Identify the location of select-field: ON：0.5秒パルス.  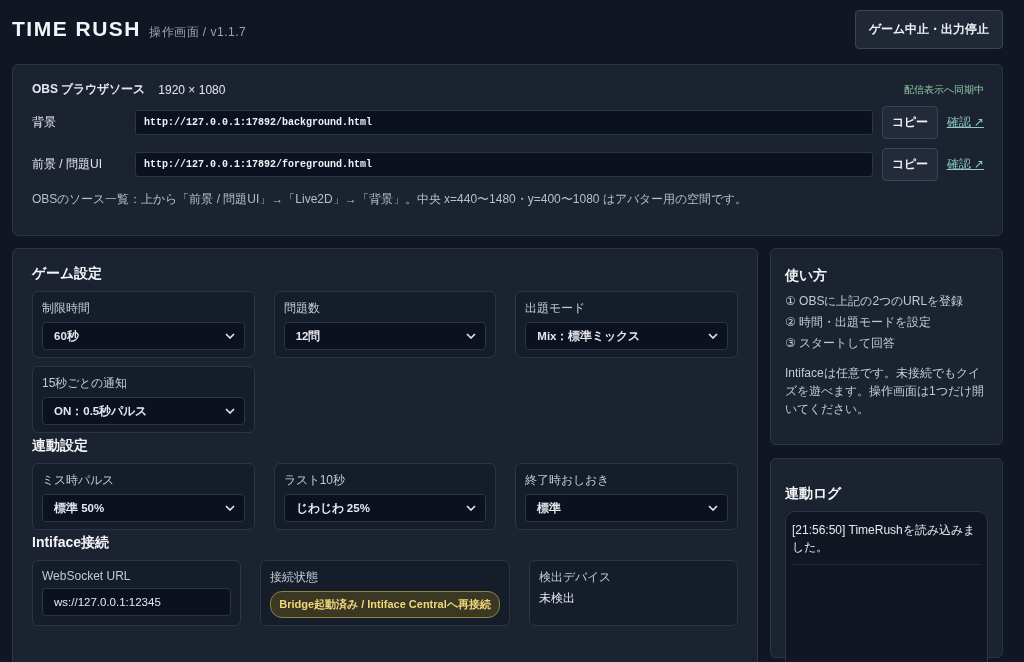
(143, 411).